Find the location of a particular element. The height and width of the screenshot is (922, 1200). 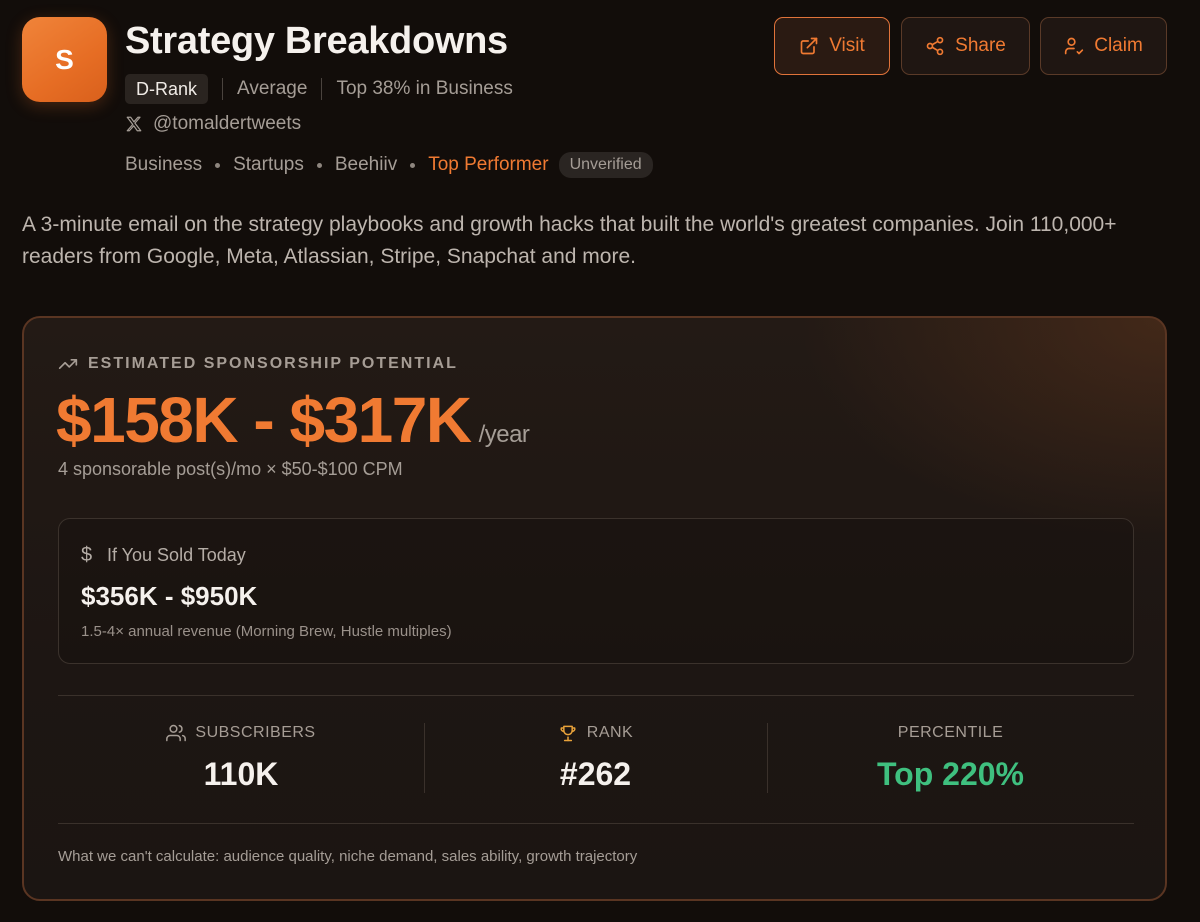

logo-letter: S is located at coordinates (64, 59).